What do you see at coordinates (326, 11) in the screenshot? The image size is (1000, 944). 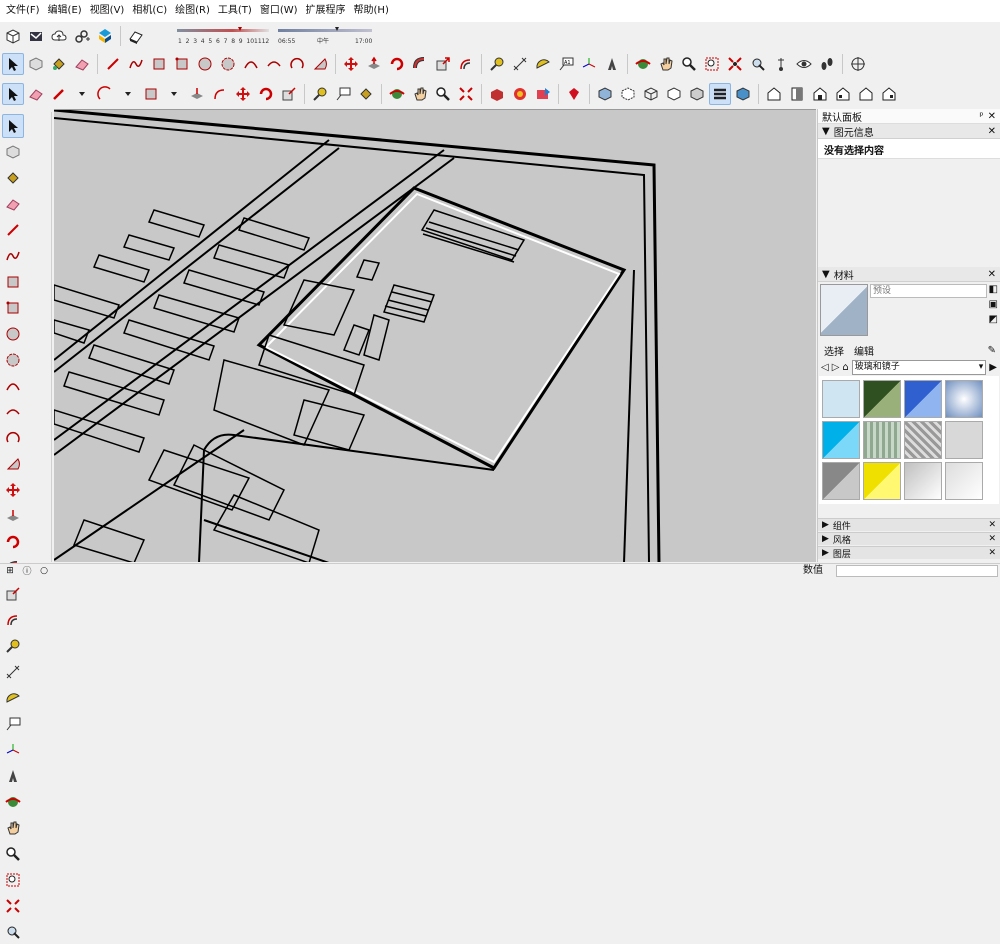 I see `menu-extensions: 扩展程序` at bounding box center [326, 11].